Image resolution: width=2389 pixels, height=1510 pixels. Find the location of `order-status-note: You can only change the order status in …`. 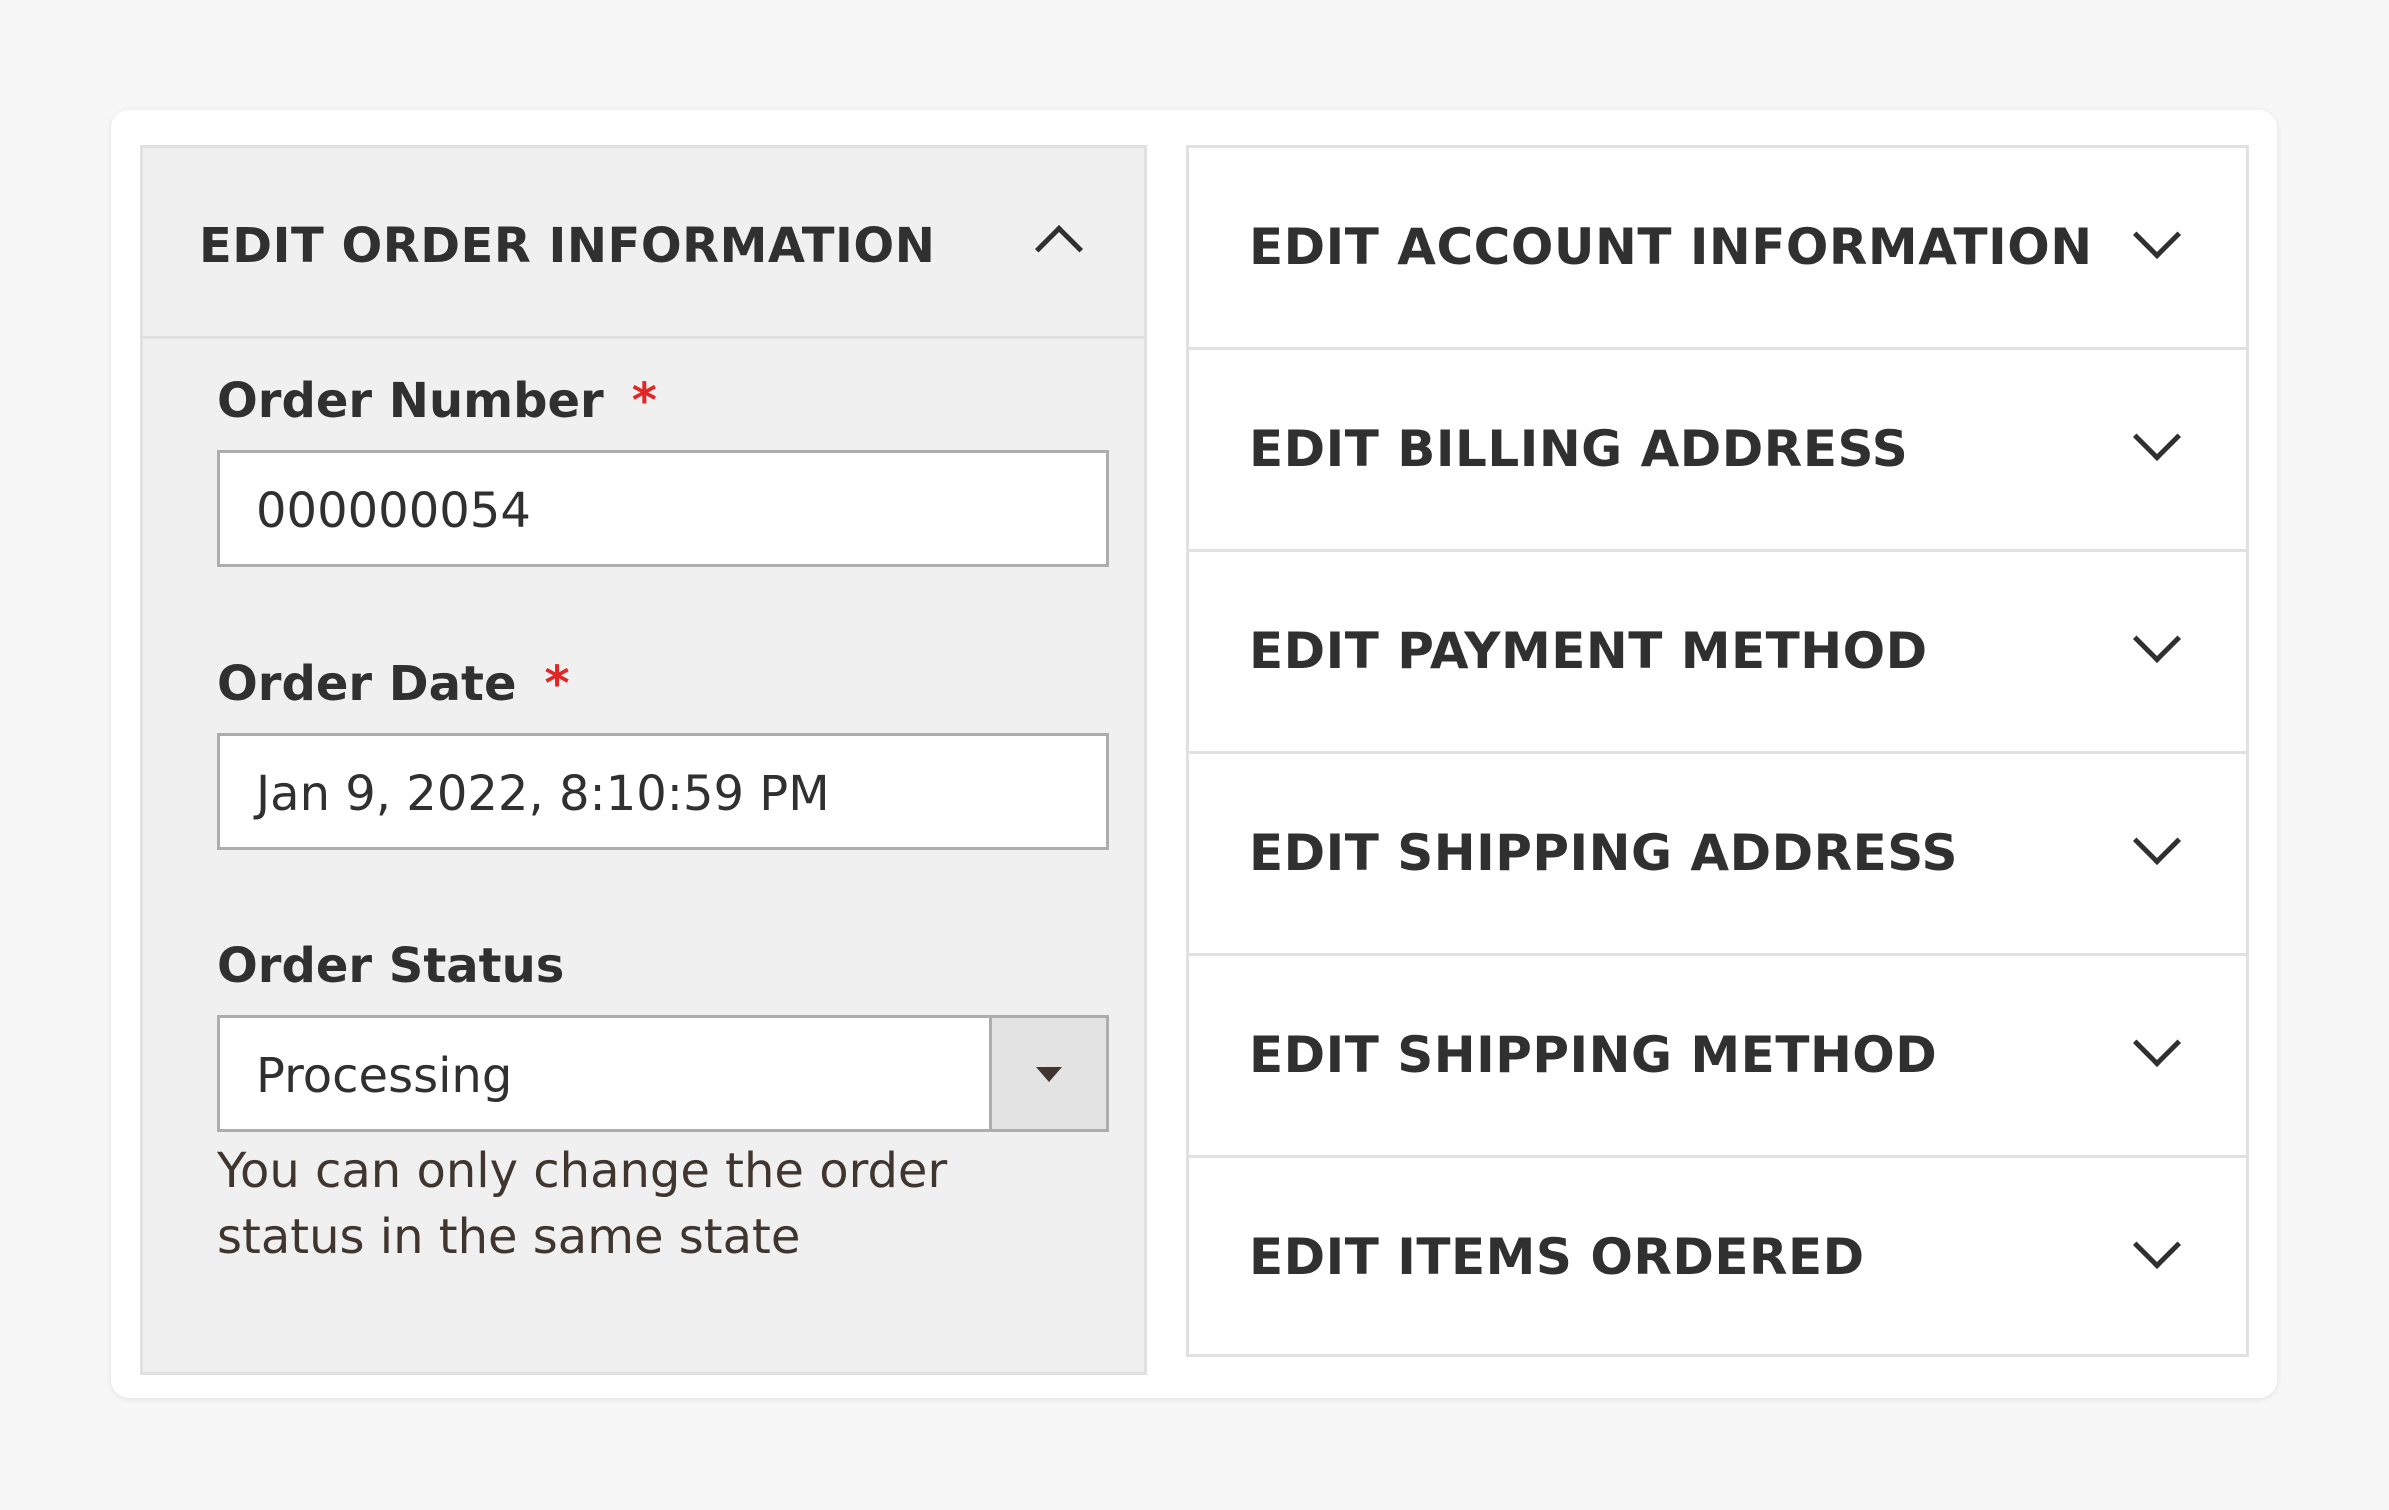

order-status-note: You can only change the order status in … is located at coordinates (582, 1204).